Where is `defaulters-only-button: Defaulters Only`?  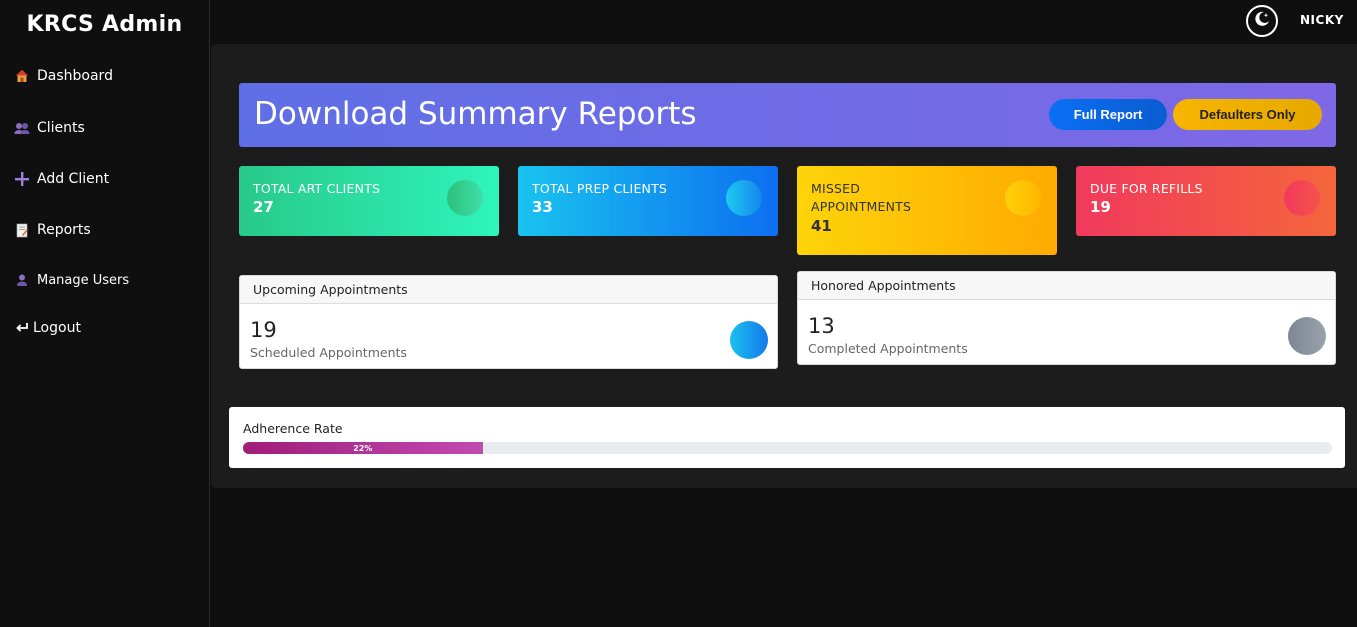 defaulters-only-button: Defaulters Only is located at coordinates (1247, 114).